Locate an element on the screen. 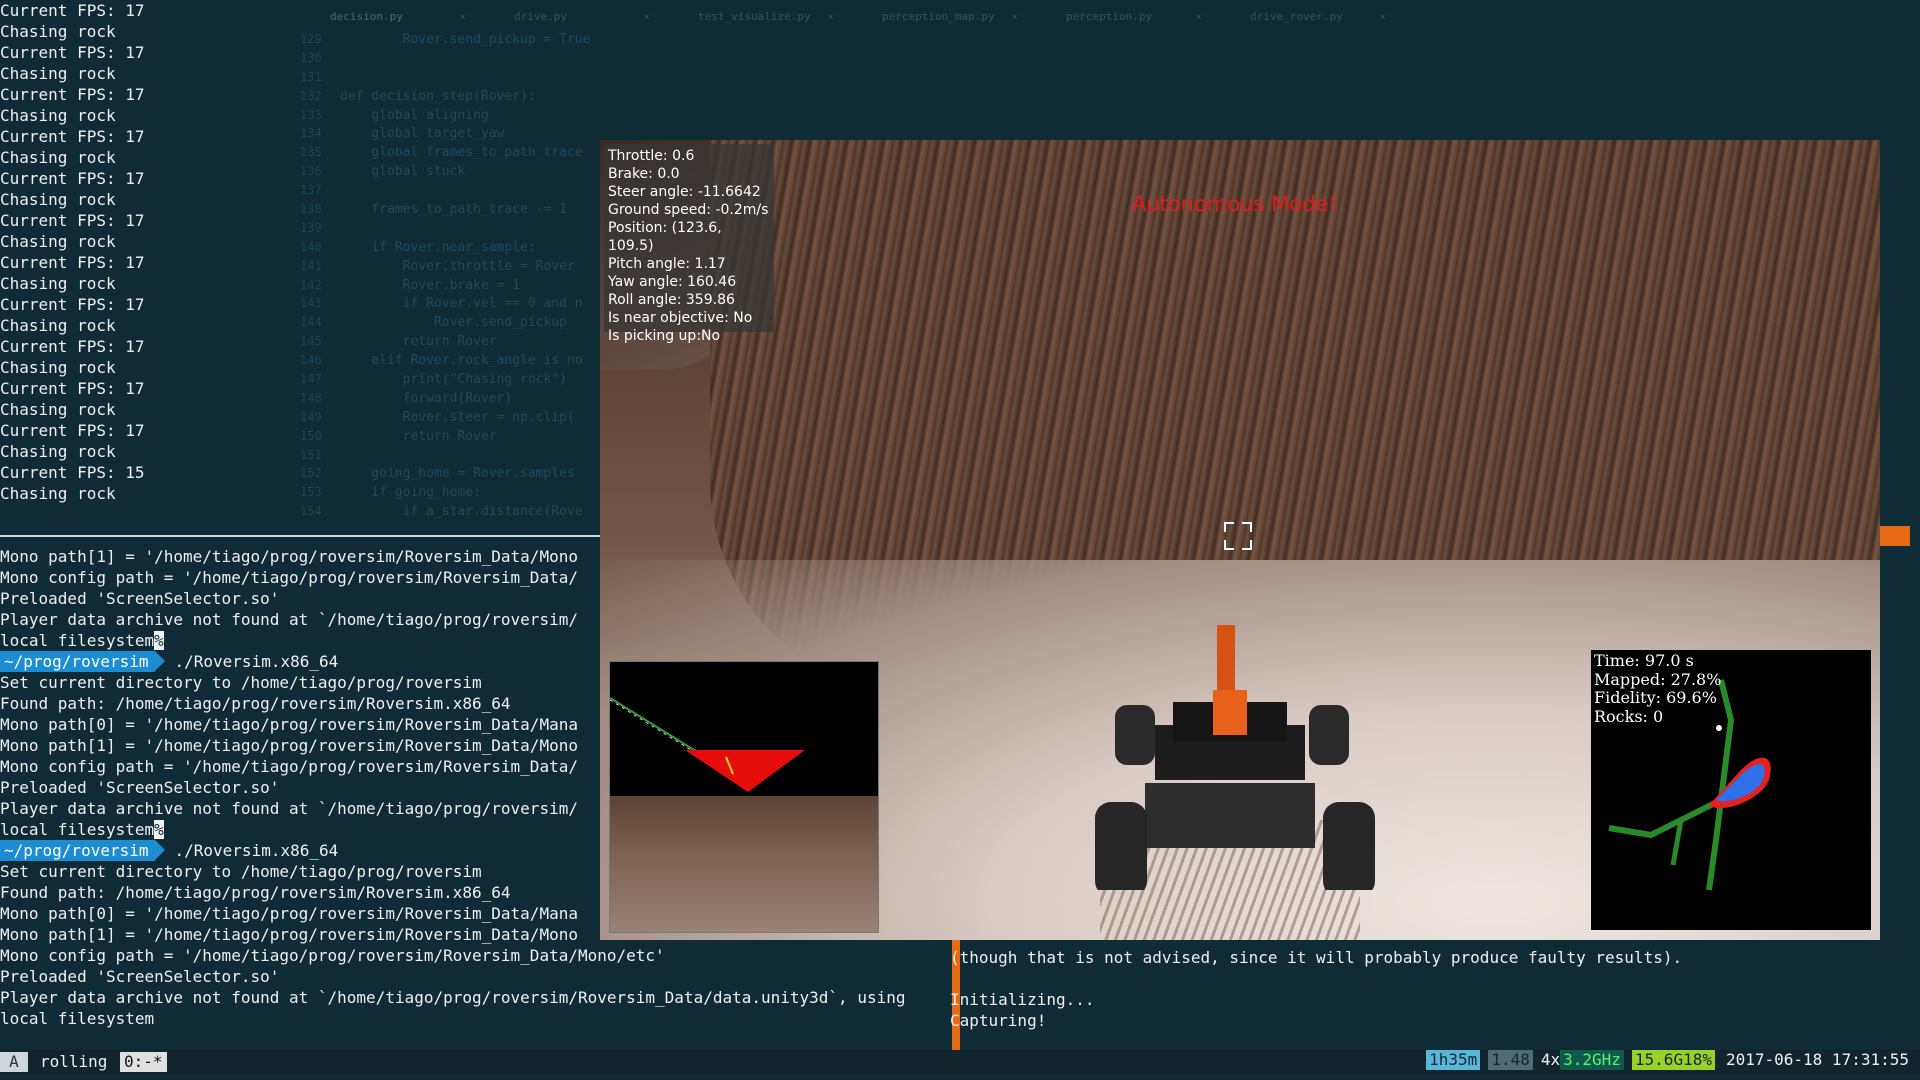 The width and height of the screenshot is (1920, 1080). session-indicator: A is located at coordinates (14, 1062).